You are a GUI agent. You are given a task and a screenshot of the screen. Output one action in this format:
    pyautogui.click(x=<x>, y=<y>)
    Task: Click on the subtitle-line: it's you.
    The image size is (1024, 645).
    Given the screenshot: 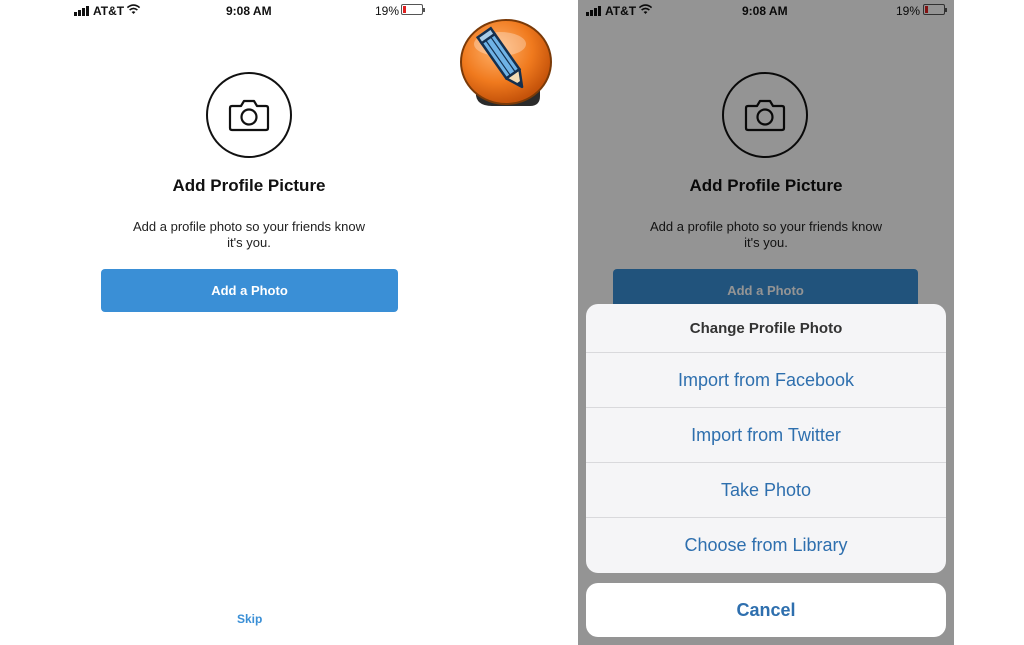 What is the action you would take?
    pyautogui.click(x=249, y=242)
    